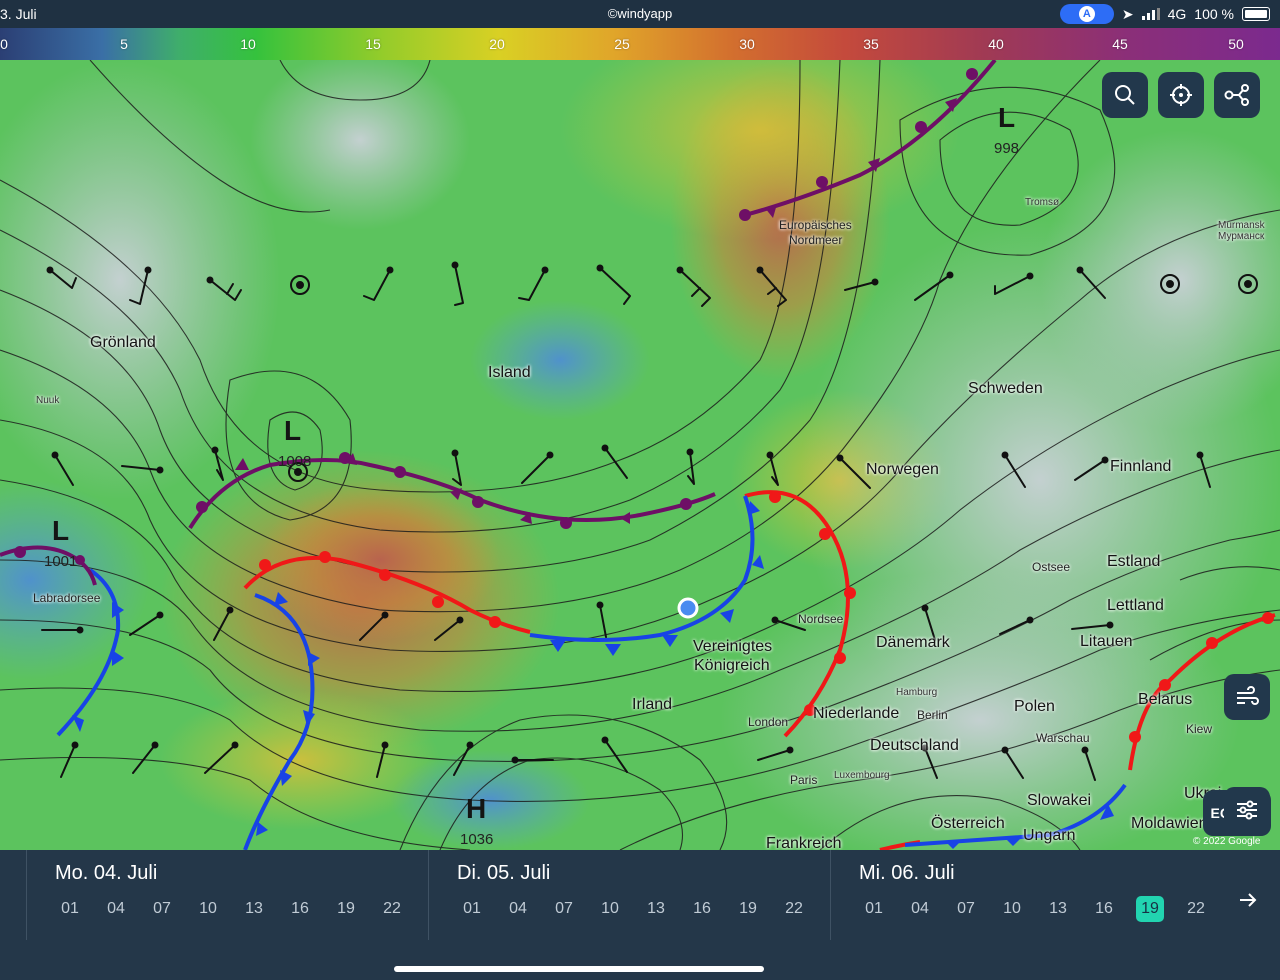 The width and height of the screenshot is (1280, 980). What do you see at coordinates (815, 225) in the screenshot?
I see `sea-label: Europäisches` at bounding box center [815, 225].